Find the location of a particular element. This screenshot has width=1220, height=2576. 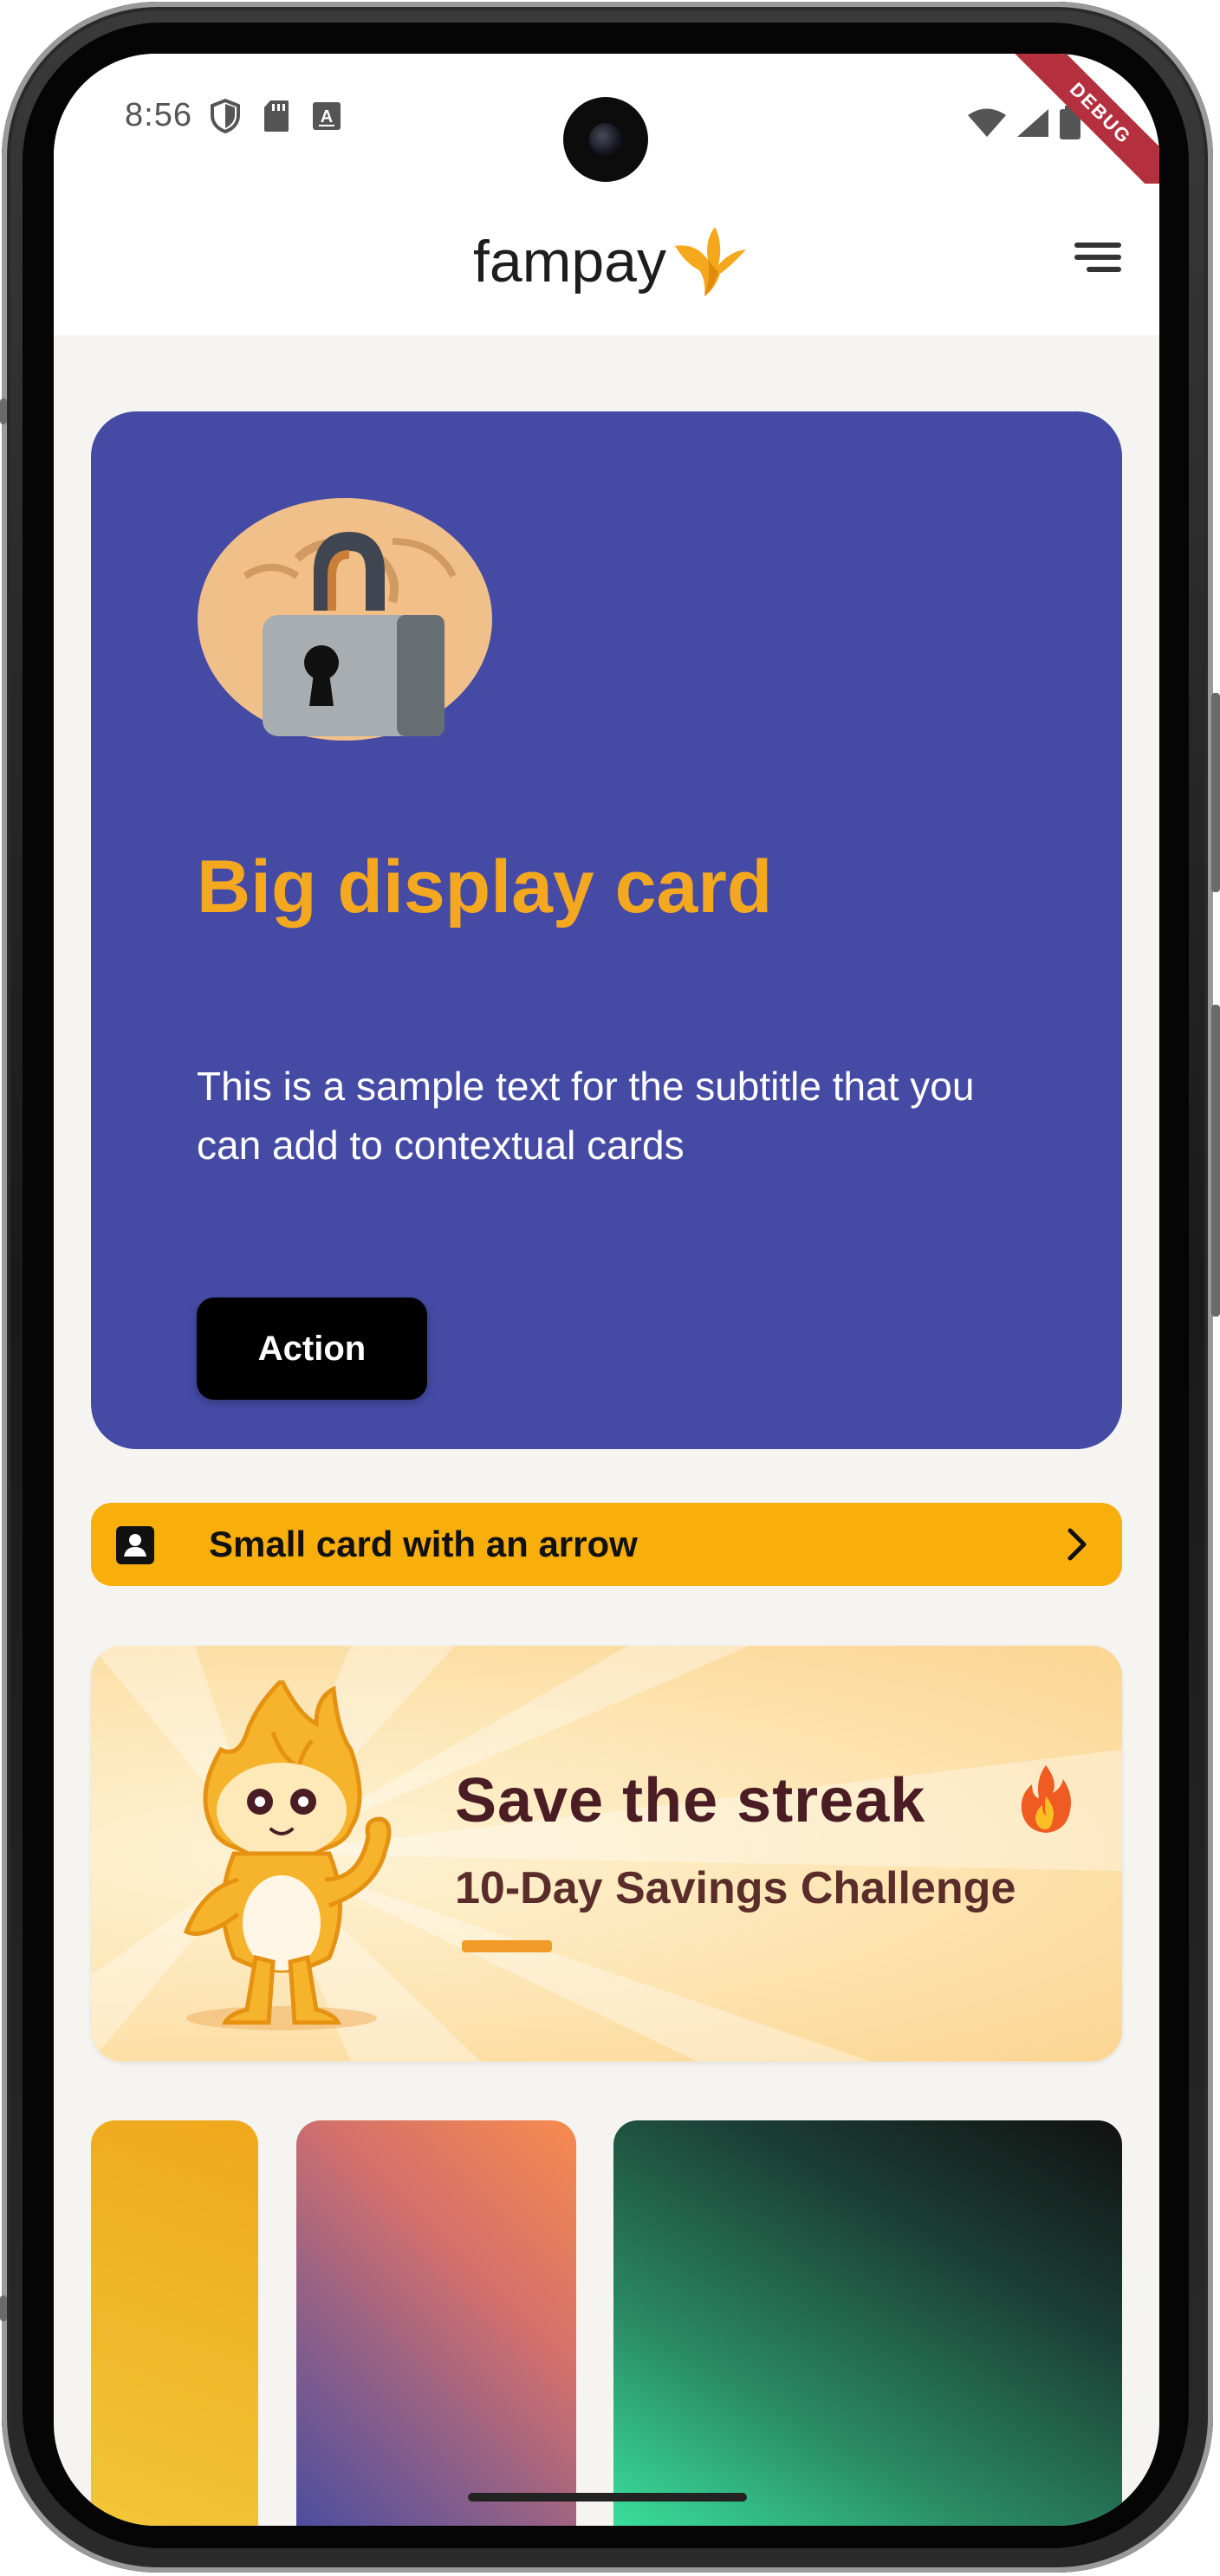

action-button: Action is located at coordinates (312, 1349).